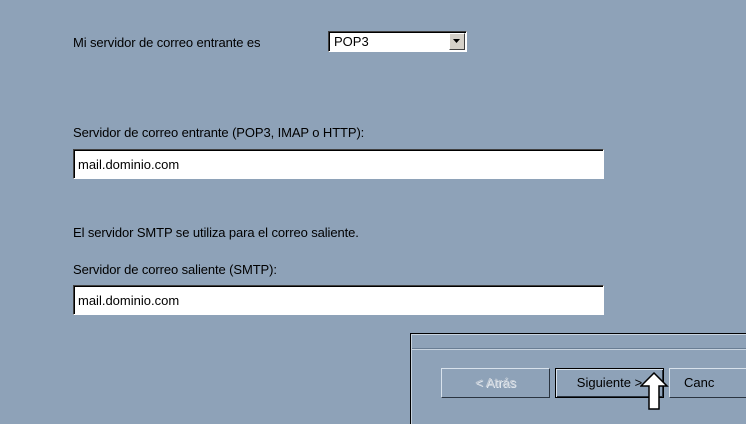  Describe the element at coordinates (129, 300) in the screenshot. I see `outgoing-server-value: mail.dominio.com` at that location.